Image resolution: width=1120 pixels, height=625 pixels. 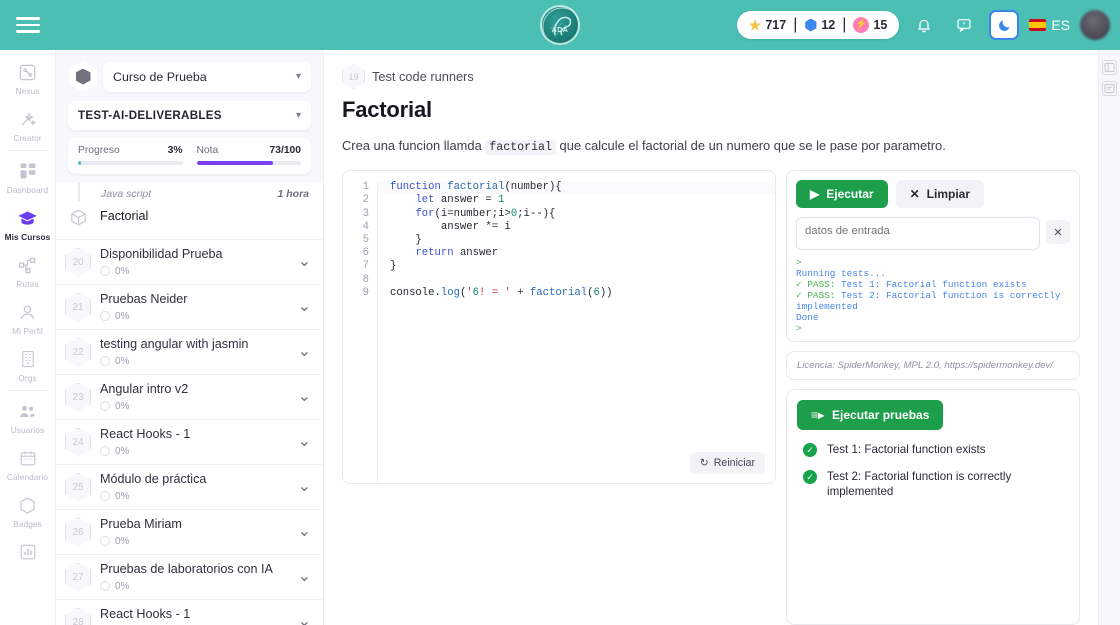 What do you see at coordinates (807, 318) in the screenshot?
I see `console-line: Done` at bounding box center [807, 318].